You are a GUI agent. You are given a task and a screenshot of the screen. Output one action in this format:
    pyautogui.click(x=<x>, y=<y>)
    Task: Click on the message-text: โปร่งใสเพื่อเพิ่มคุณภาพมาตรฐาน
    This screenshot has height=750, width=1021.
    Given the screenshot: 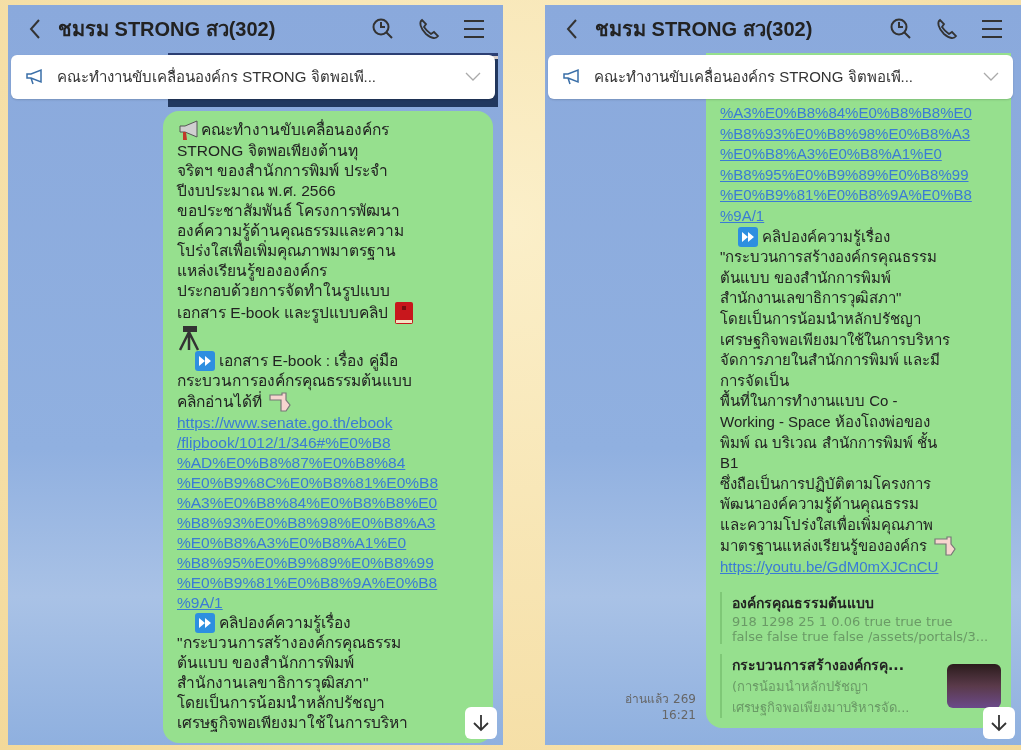 What is the action you would take?
    pyautogui.click(x=286, y=251)
    